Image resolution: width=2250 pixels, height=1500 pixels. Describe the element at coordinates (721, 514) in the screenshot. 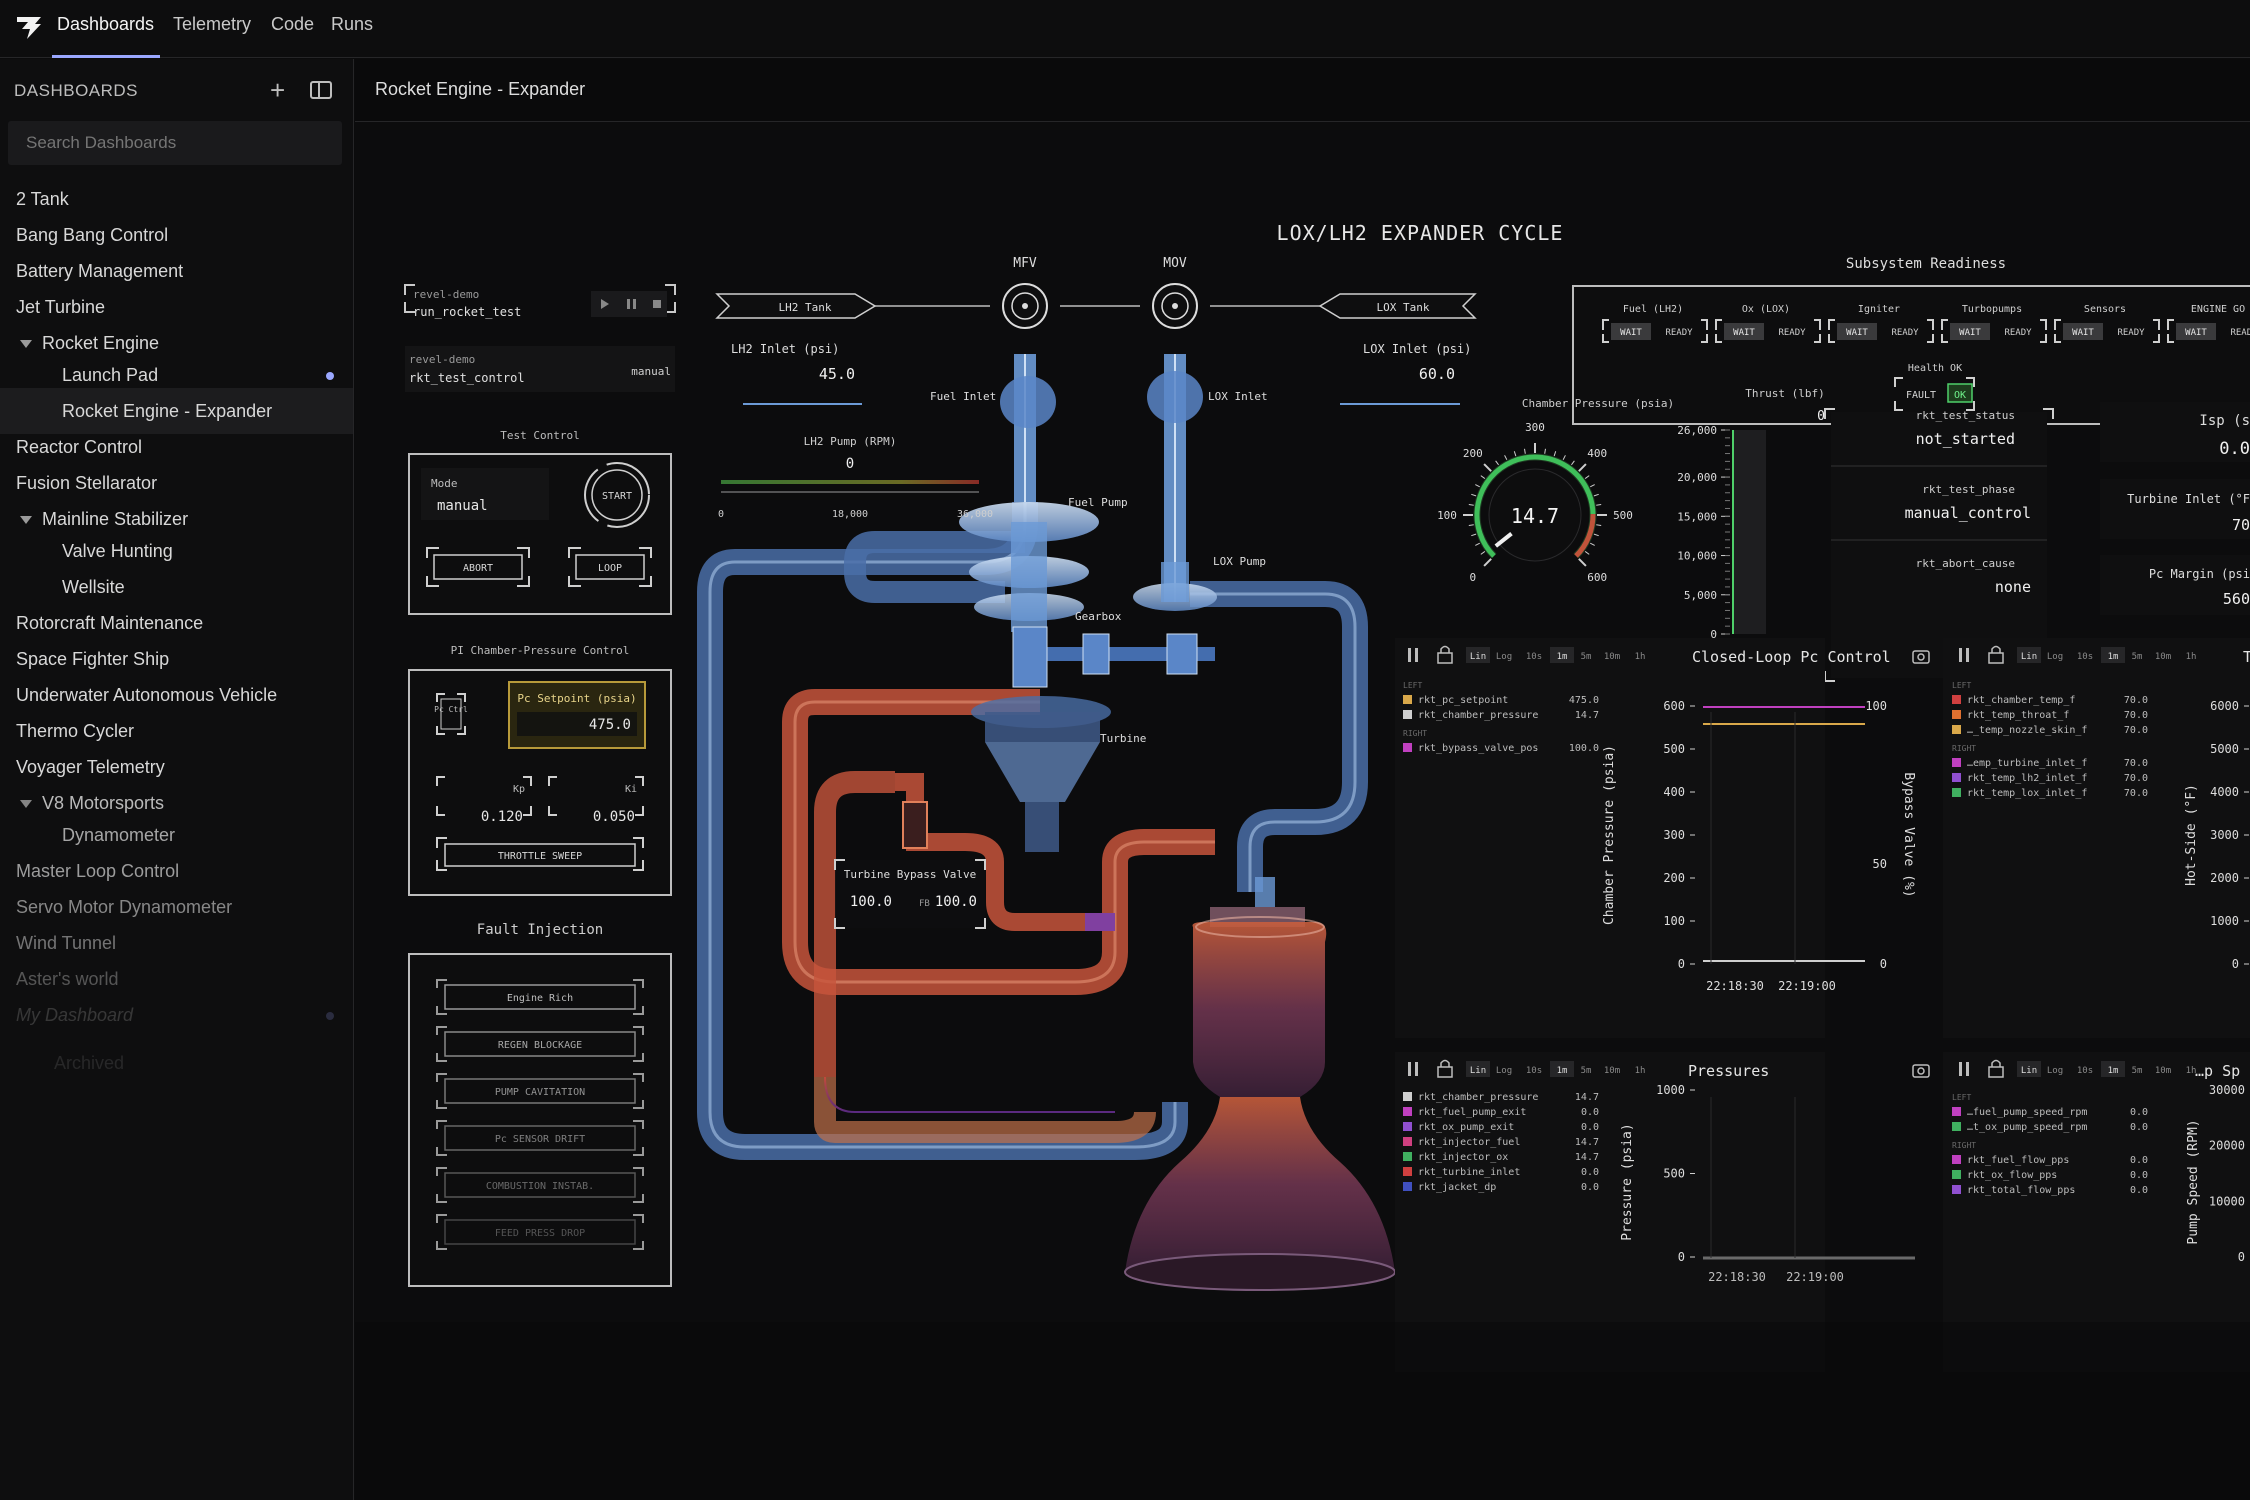

I see `lh2-pump-tick-0: 0` at that location.